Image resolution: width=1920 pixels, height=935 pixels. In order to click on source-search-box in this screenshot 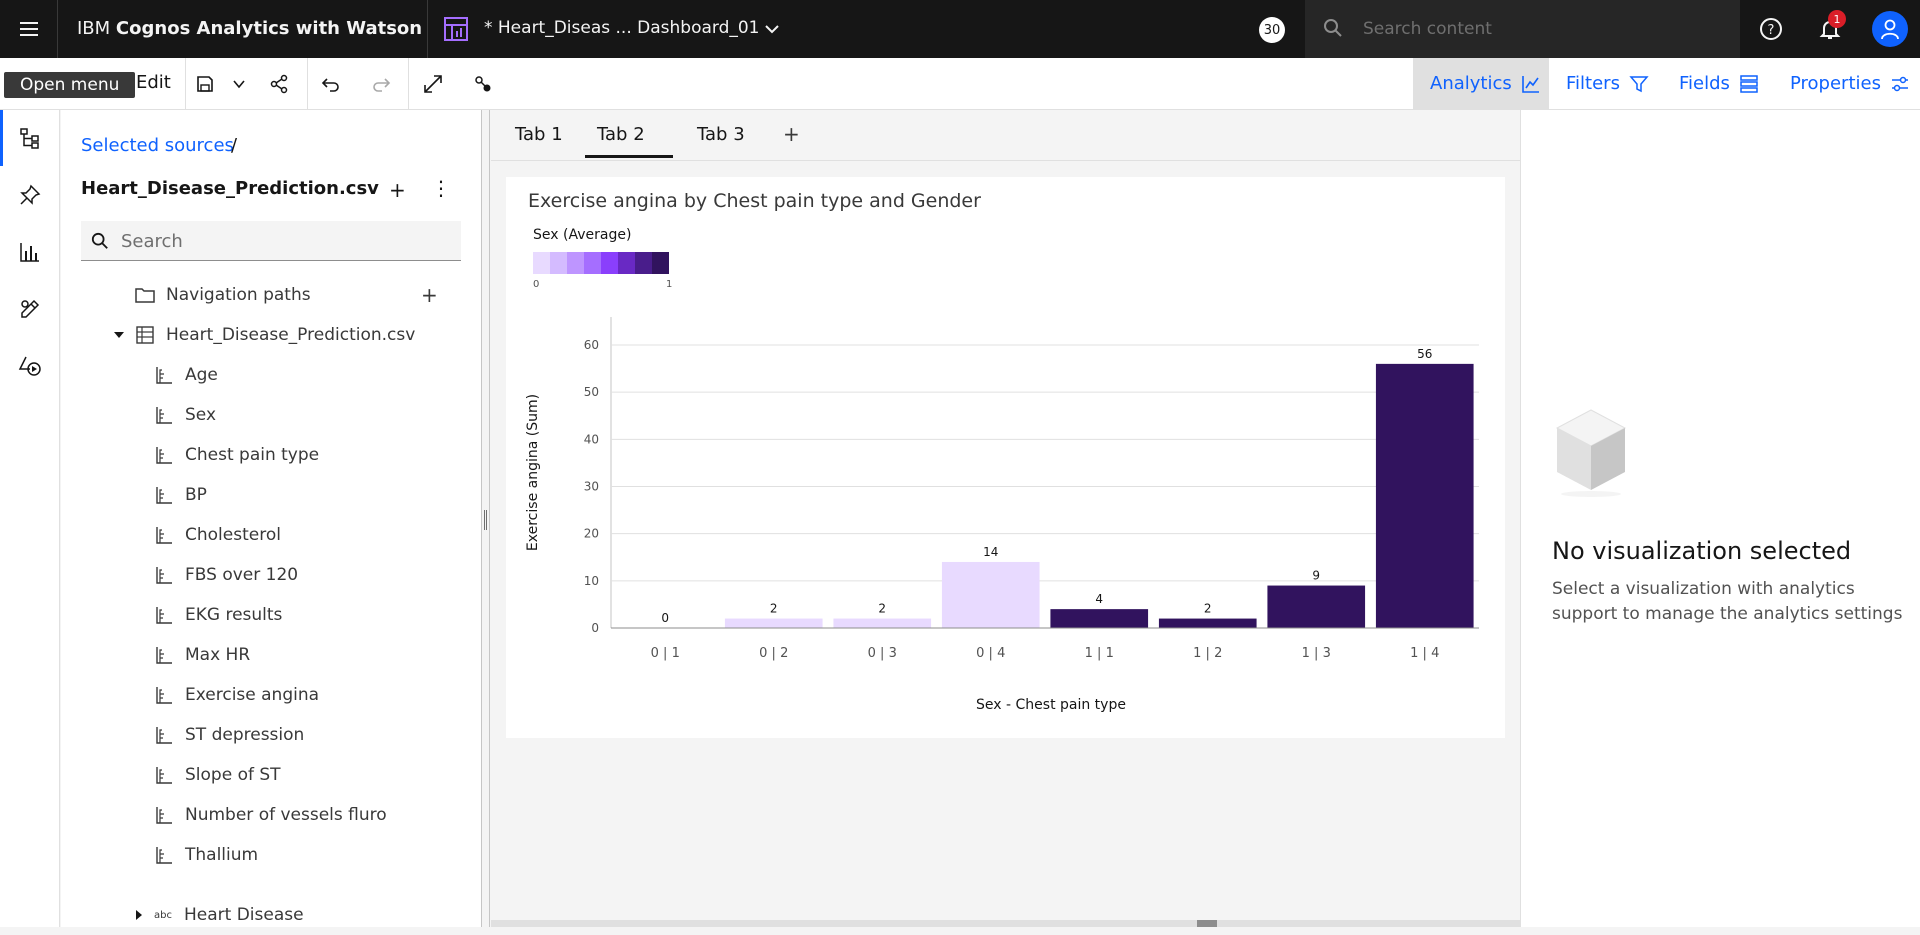, I will do `click(271, 241)`.